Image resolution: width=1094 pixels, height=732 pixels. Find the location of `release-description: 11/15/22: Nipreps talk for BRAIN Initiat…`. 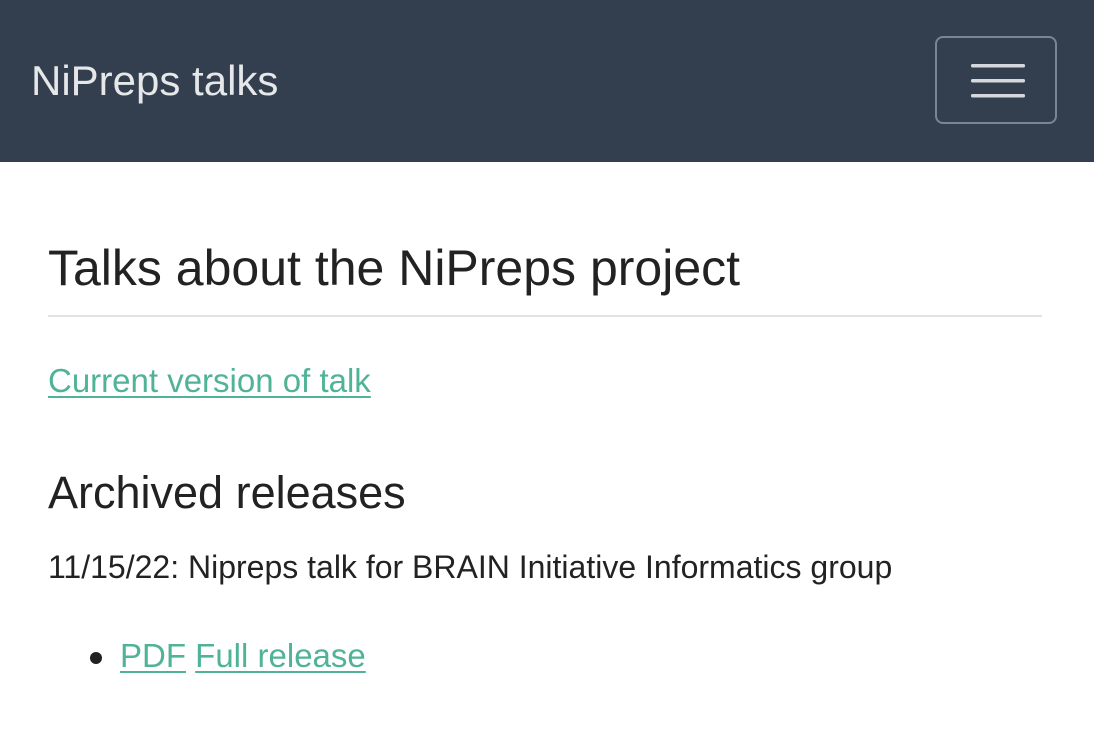

release-description: 11/15/22: Nipreps talk for BRAIN Initiat… is located at coordinates (470, 567).